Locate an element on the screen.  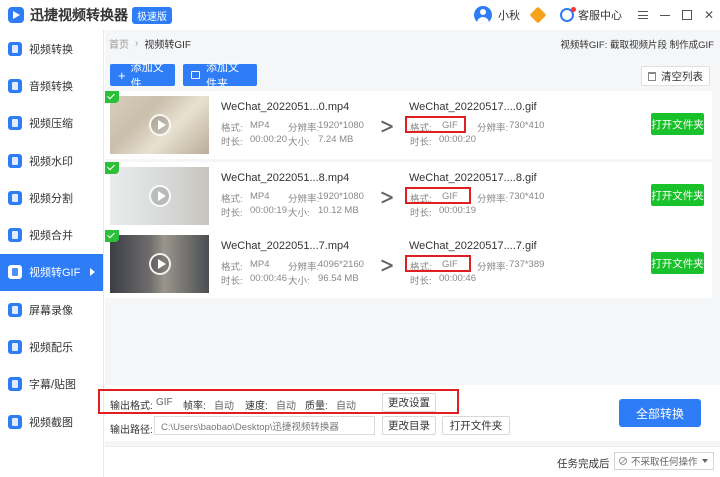
sidebar-item-video-merge: 视频合并 is located at coordinates (51, 234).